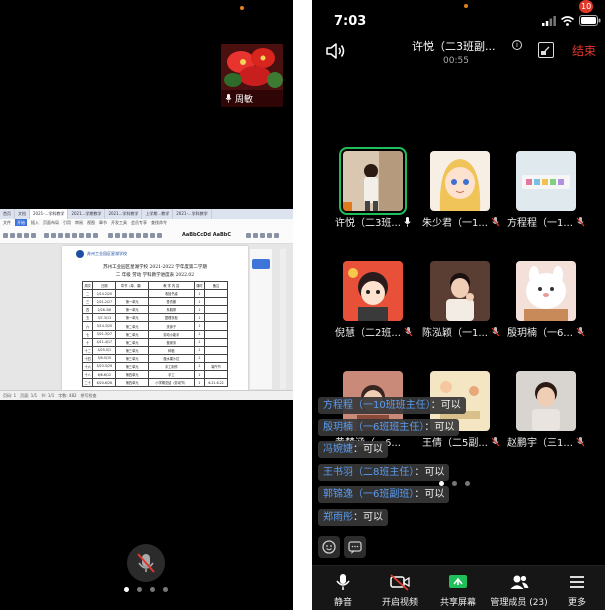 This screenshot has width=605, height=610. Describe the element at coordinates (104, 318) in the screenshot. I see `table-cell: 3/7-3/13` at that location.